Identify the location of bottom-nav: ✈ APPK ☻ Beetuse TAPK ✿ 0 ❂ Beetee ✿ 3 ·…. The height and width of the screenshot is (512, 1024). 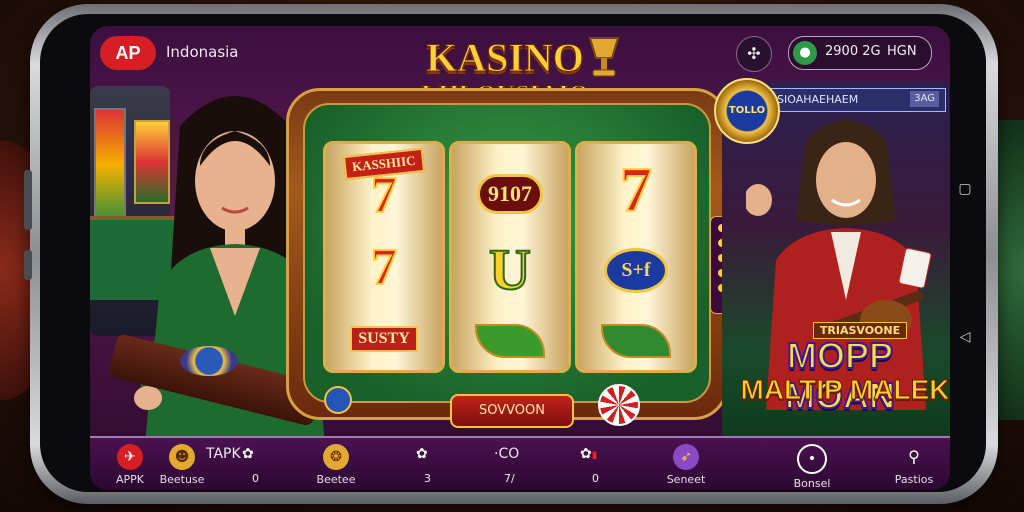
(520, 463).